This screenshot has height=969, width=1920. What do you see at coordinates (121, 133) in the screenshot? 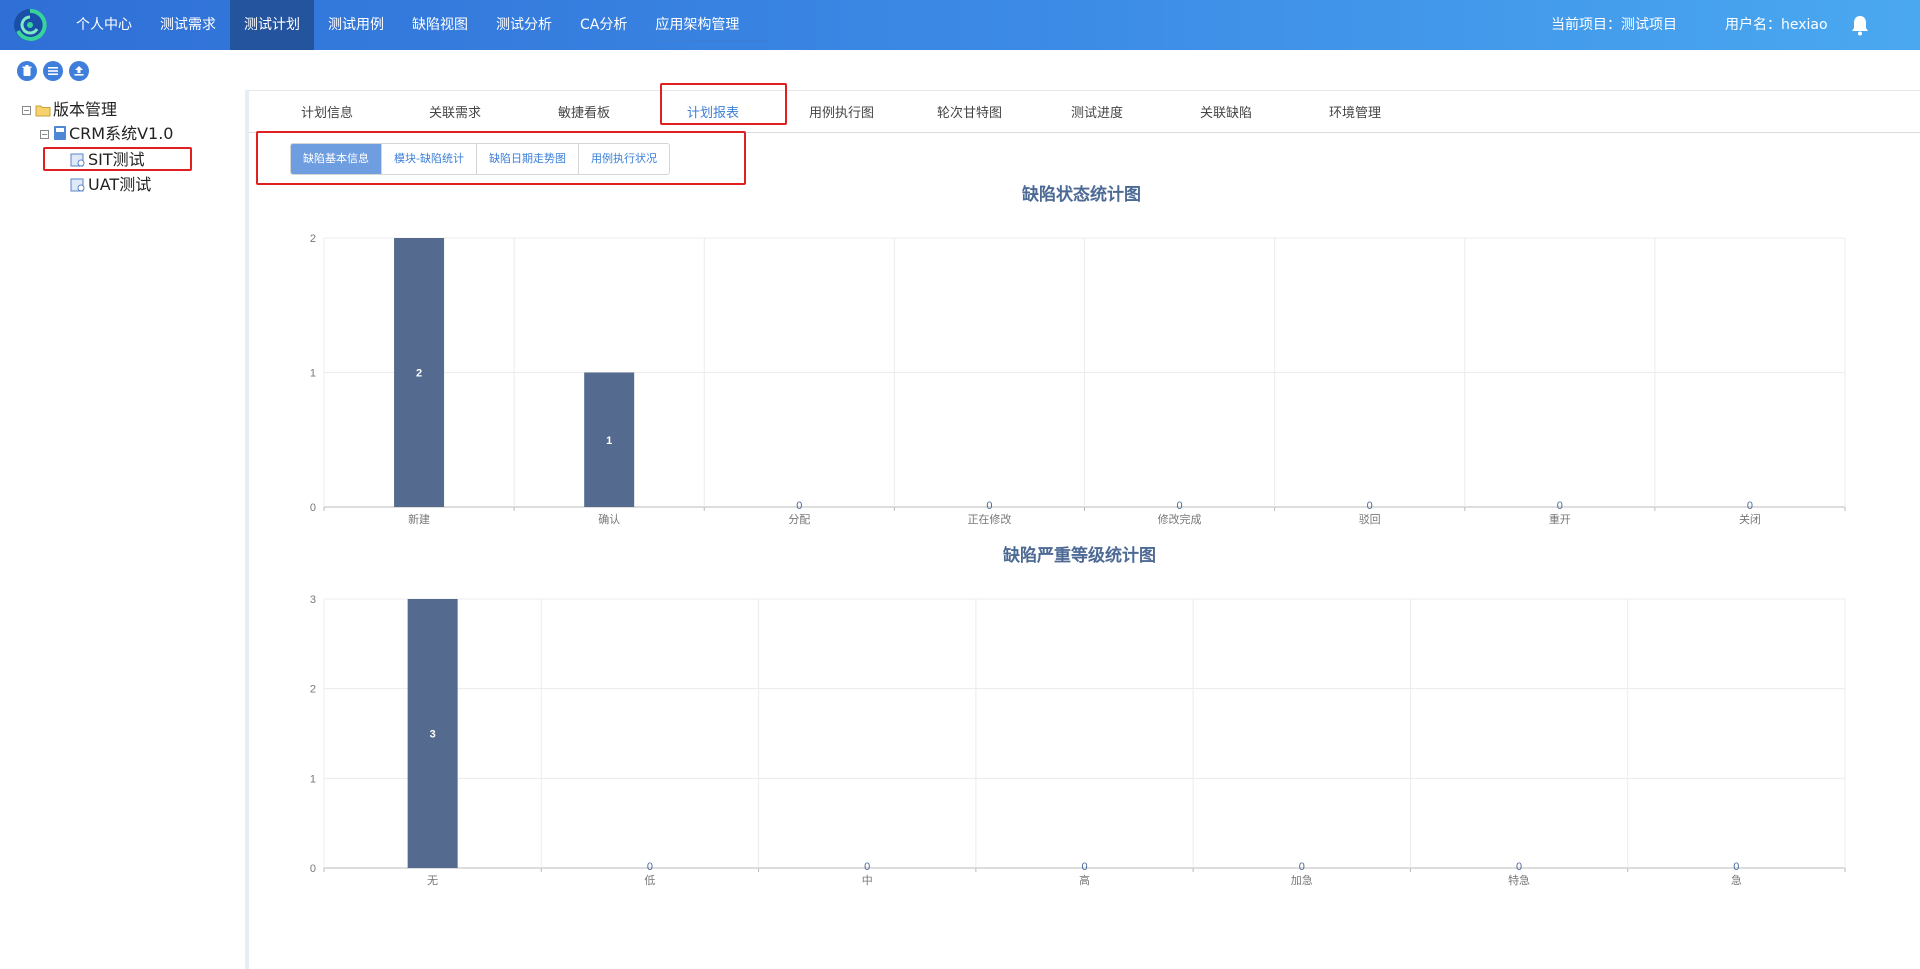
I see `tree-version-label: CRM系统V1.0` at bounding box center [121, 133].